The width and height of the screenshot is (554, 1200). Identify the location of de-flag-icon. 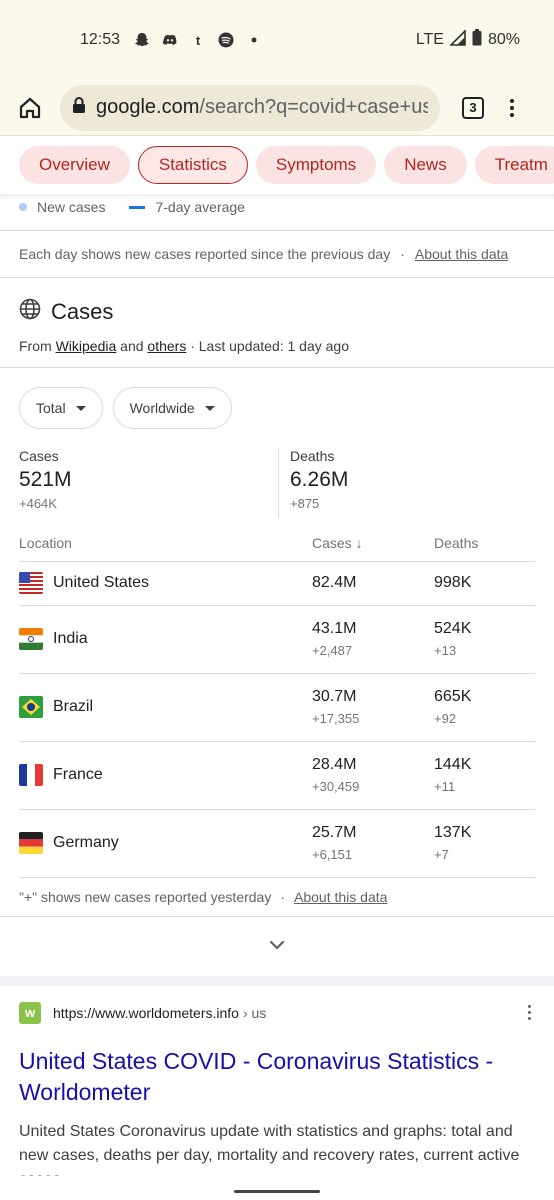
(31, 843).